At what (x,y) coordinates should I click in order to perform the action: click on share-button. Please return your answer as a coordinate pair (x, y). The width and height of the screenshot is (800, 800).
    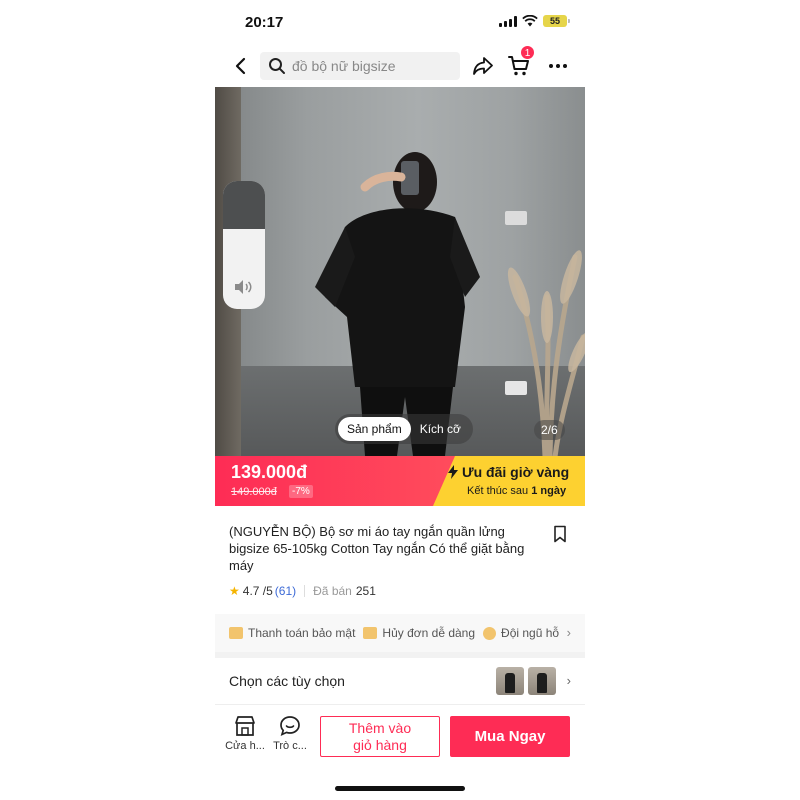
    Looking at the image, I should click on (483, 66).